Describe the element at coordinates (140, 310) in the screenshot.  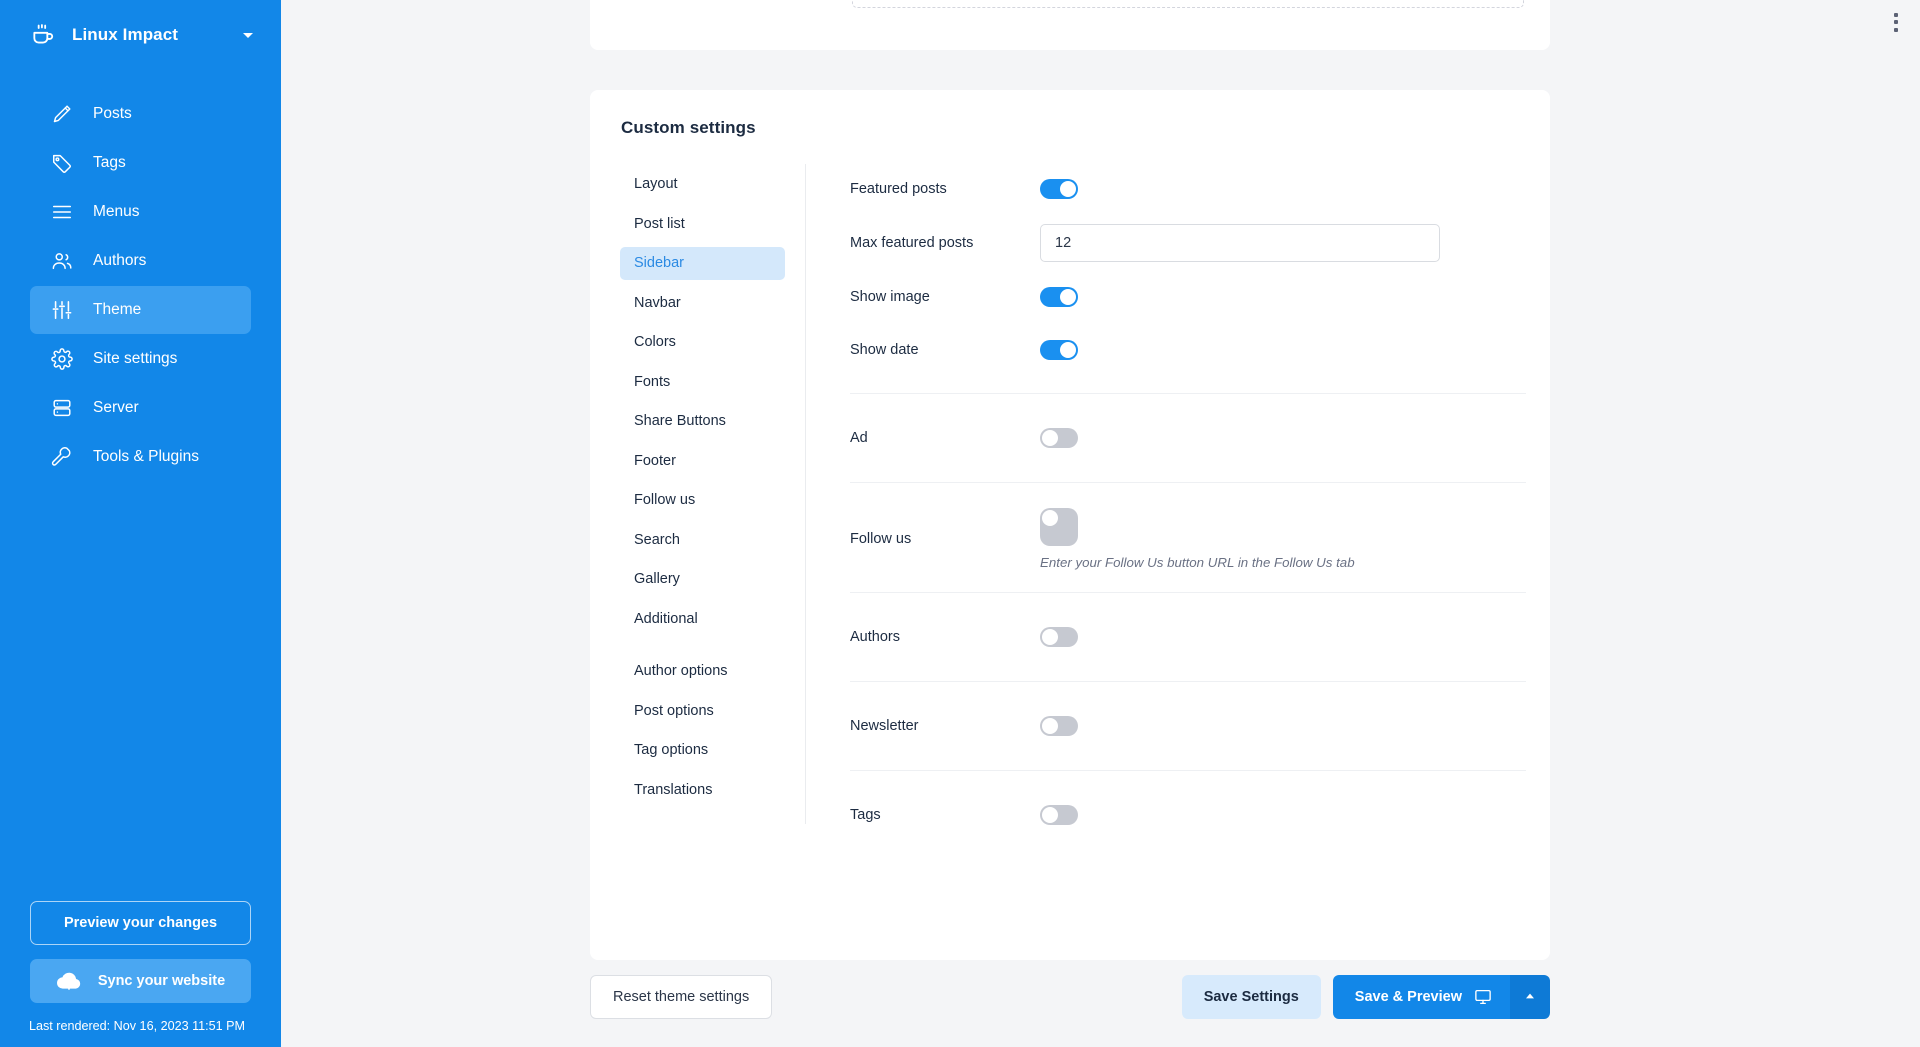
I see `sidebar-item-theme: Theme` at that location.